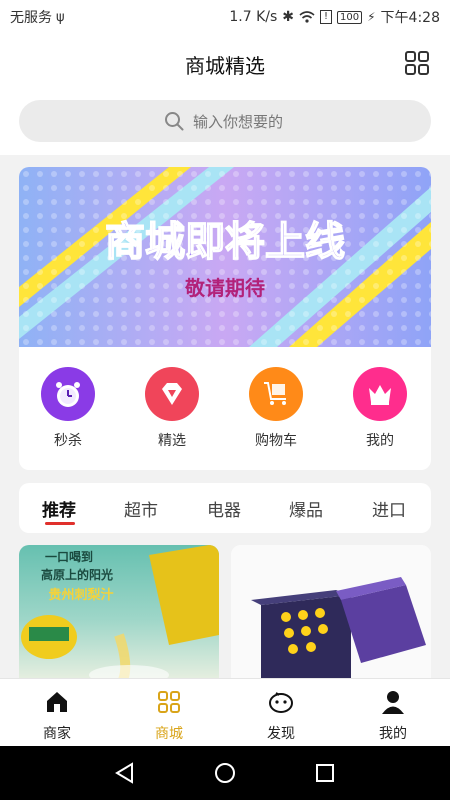 The height and width of the screenshot is (800, 450). I want to click on quick-action-flash-sale: 秒杀, so click(68, 408).